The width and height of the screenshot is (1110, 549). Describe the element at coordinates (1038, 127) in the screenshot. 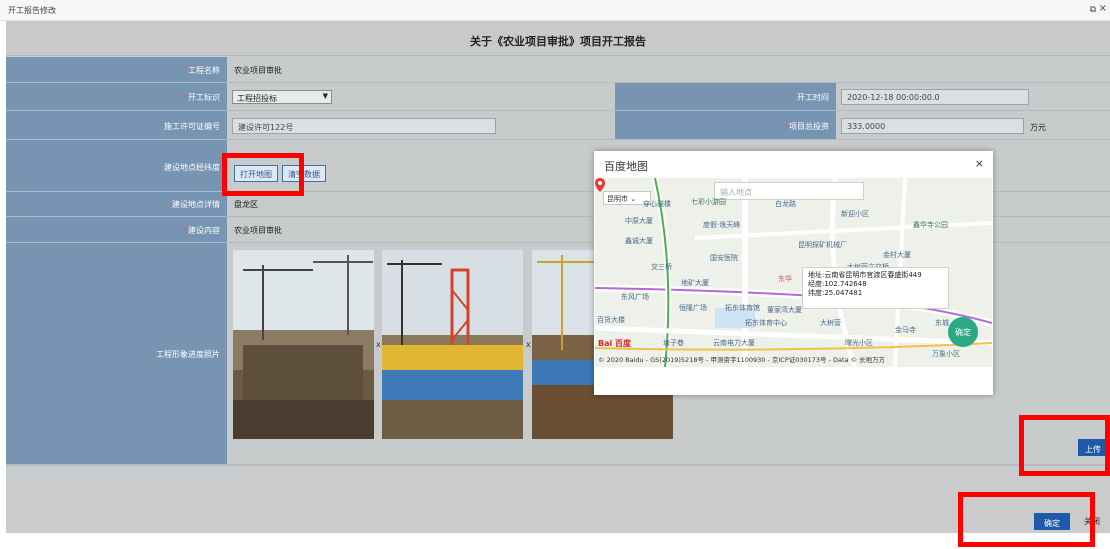

I see `investment-unit: 万元` at that location.